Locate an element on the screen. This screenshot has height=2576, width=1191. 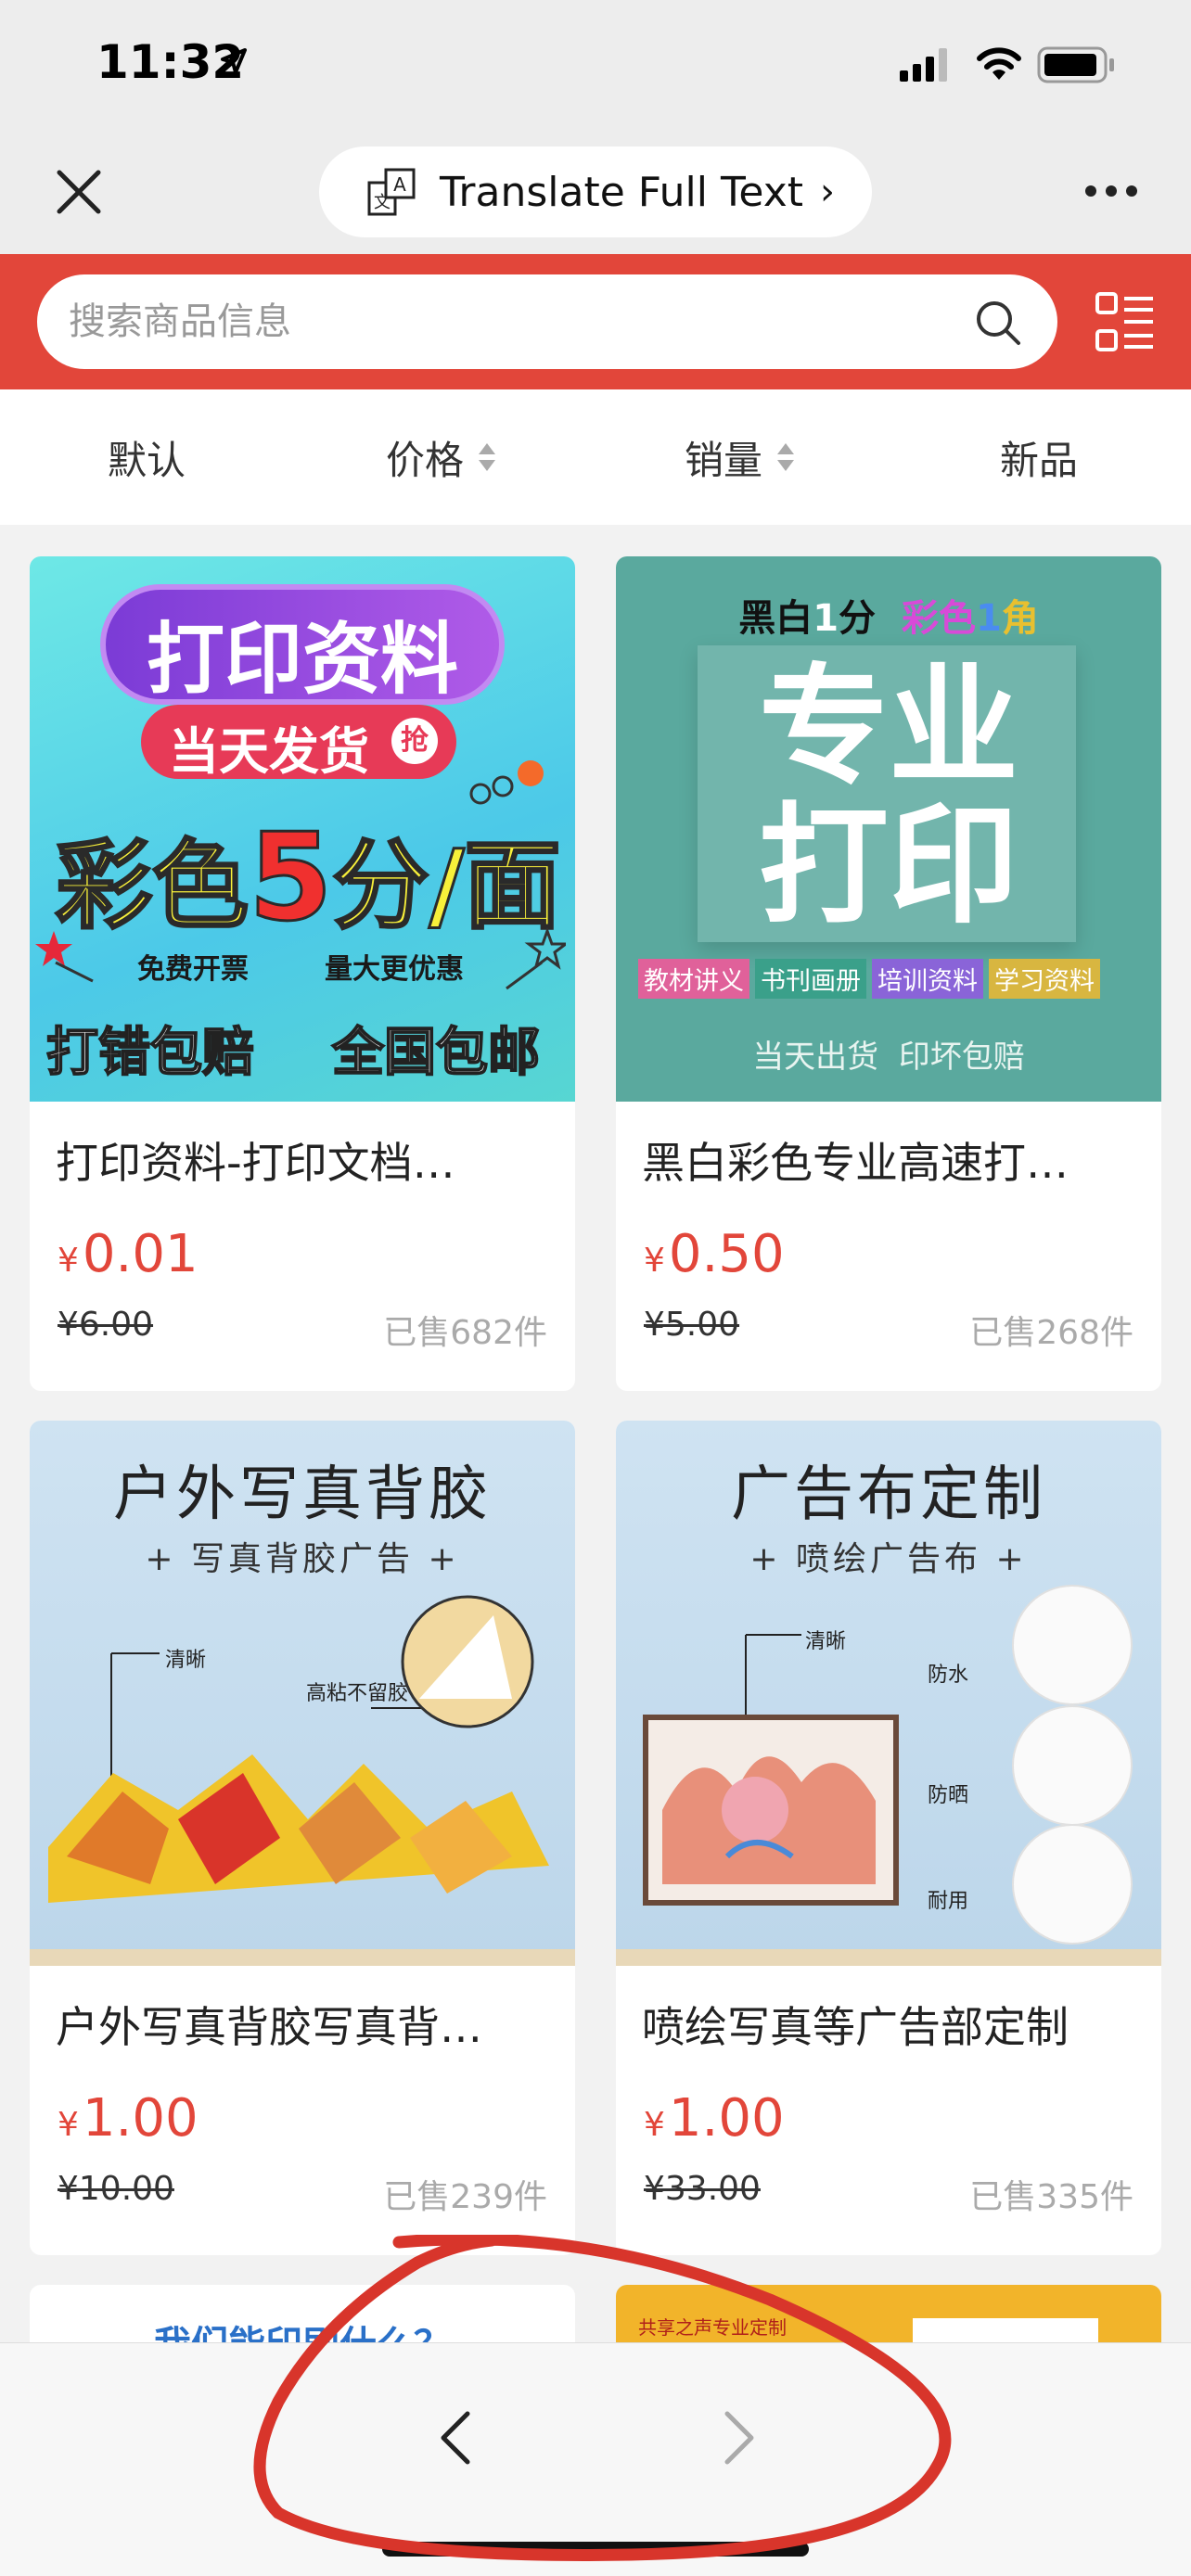
battery-icon is located at coordinates (1075, 64).